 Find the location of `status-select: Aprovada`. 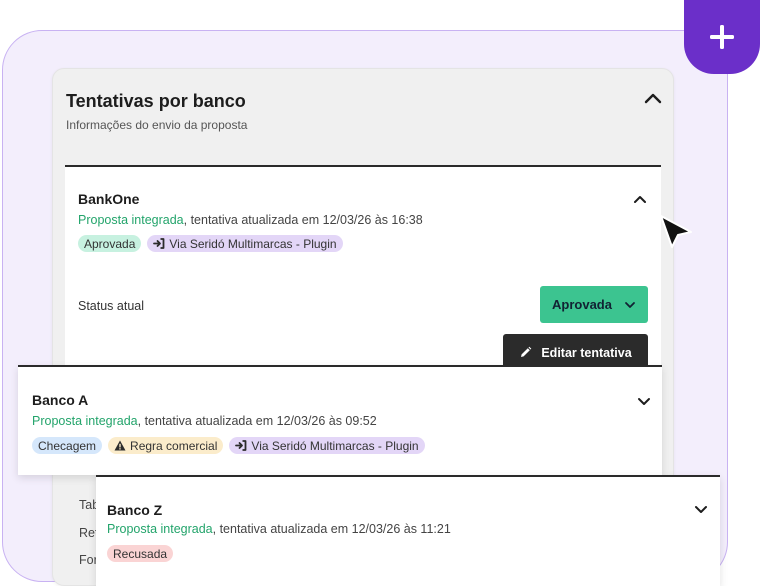

status-select: Aprovada is located at coordinates (594, 304).